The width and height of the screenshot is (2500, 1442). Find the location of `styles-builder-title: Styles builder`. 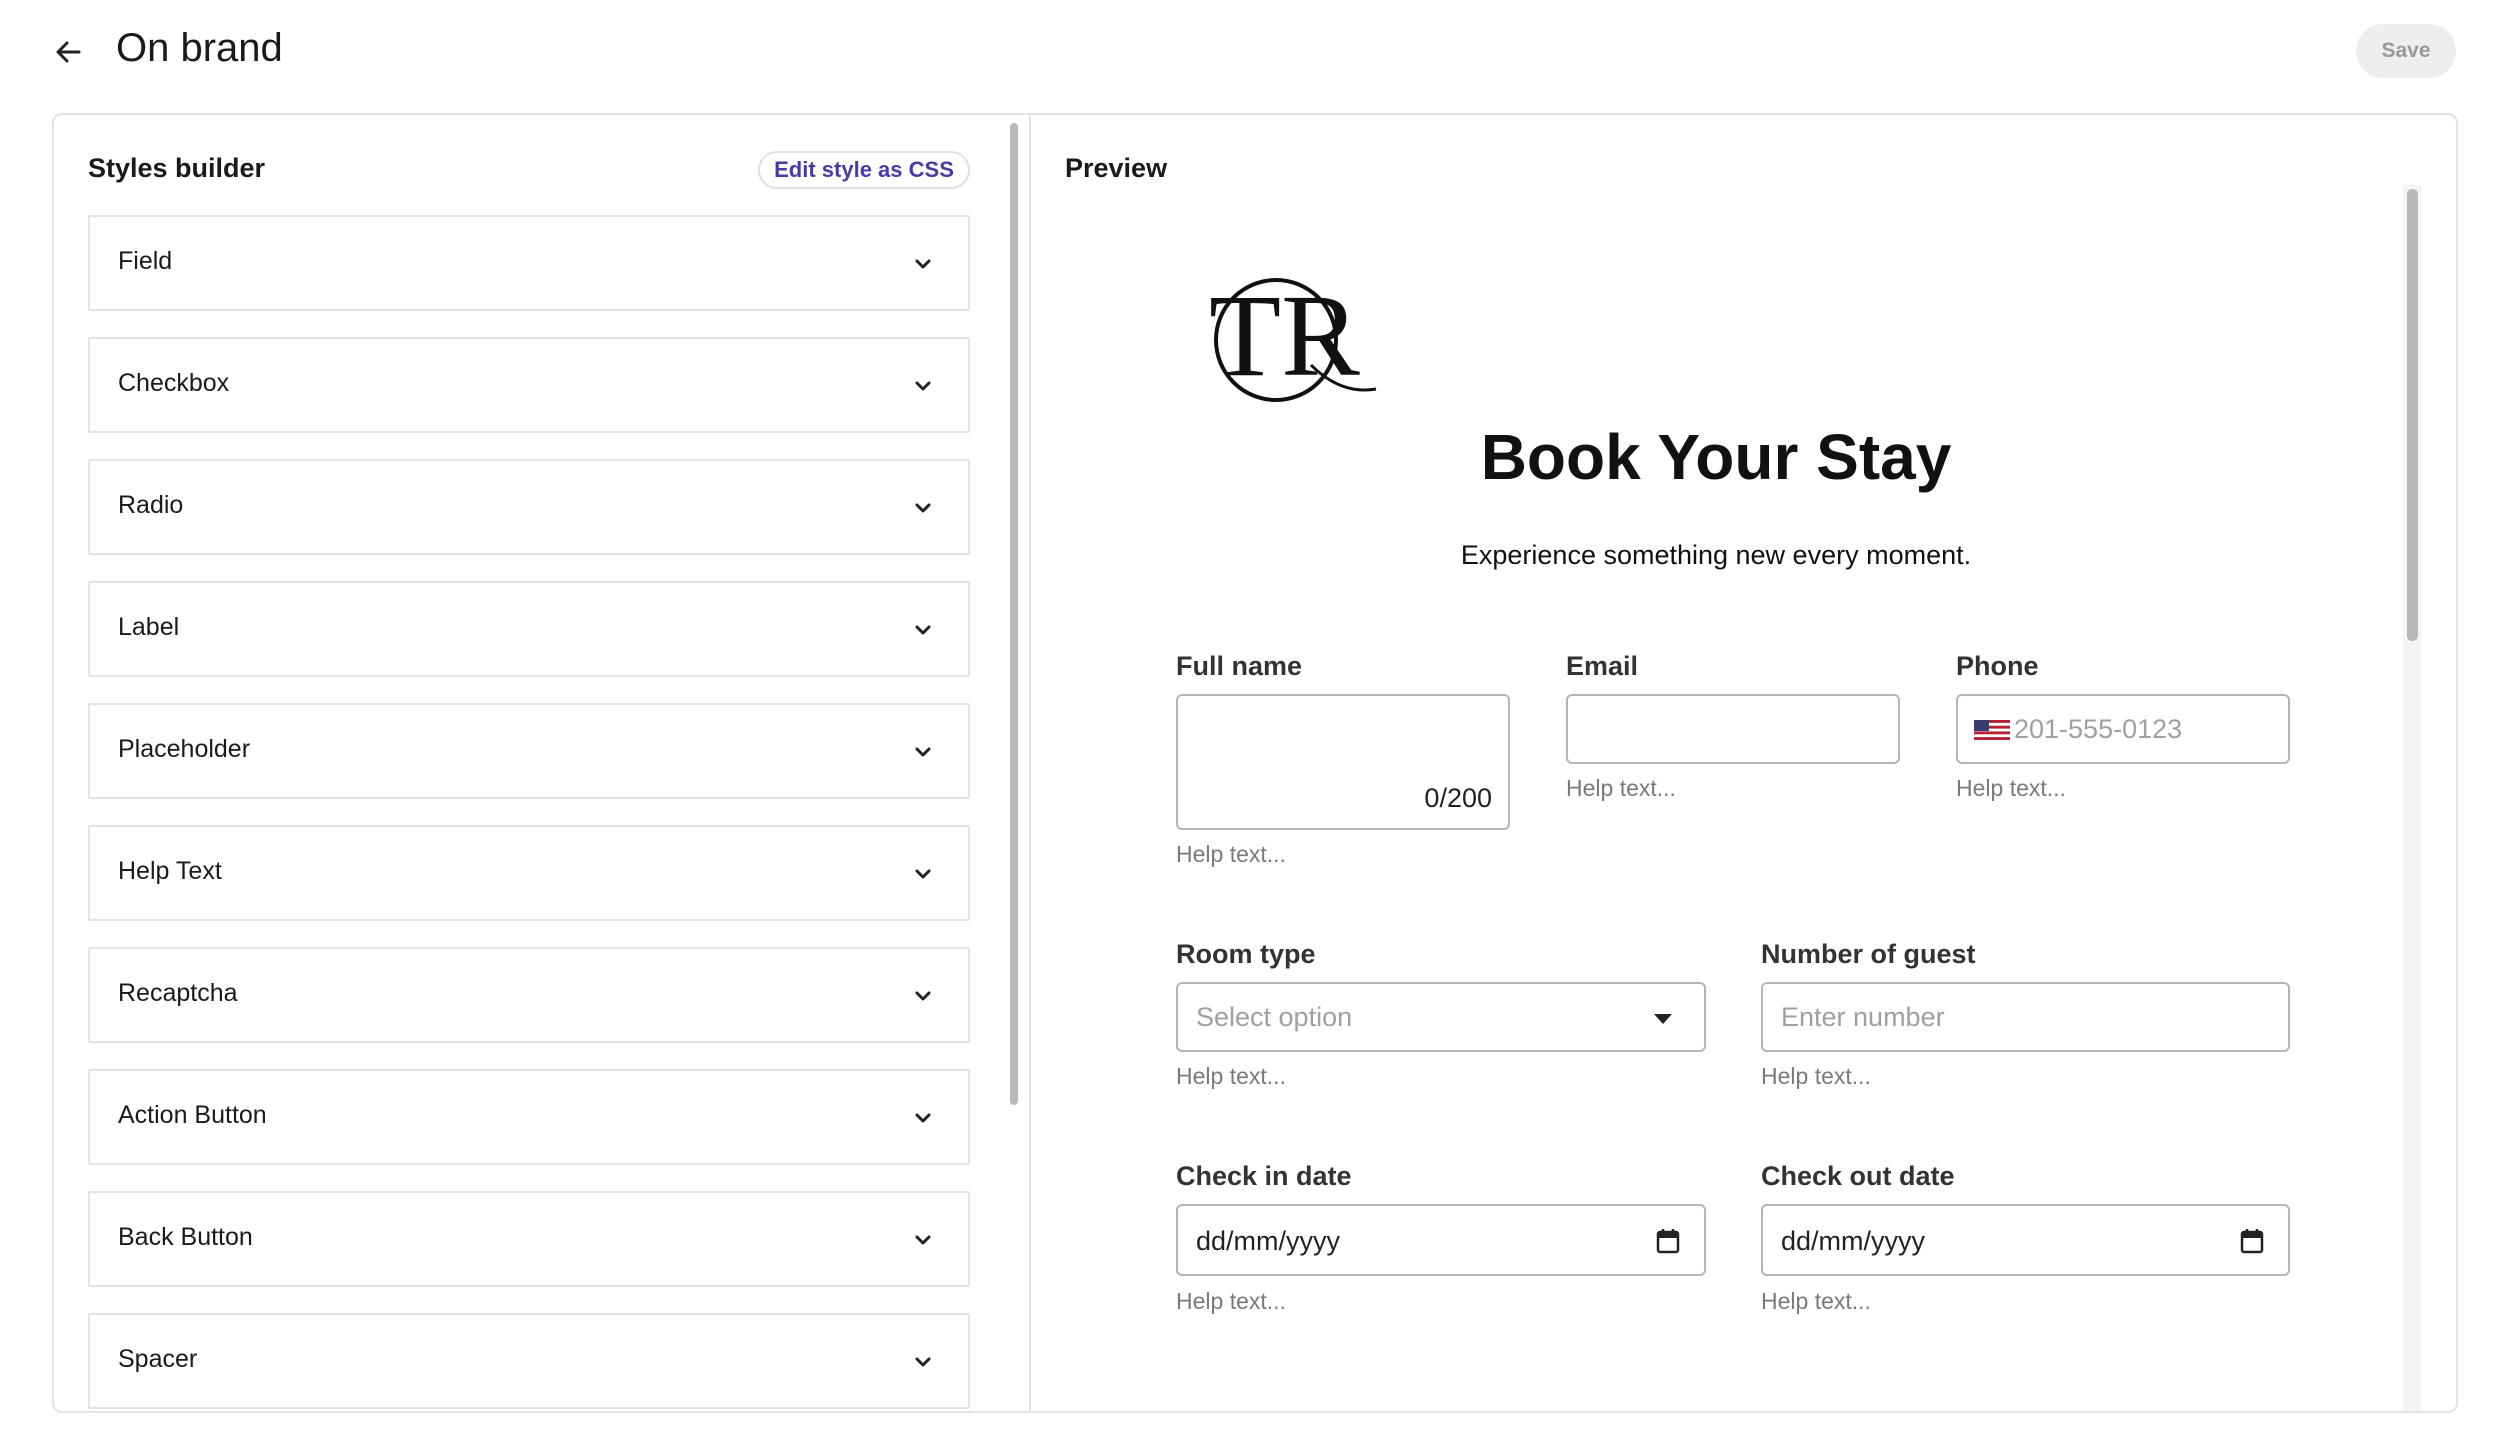

styles-builder-title: Styles builder is located at coordinates (177, 168).